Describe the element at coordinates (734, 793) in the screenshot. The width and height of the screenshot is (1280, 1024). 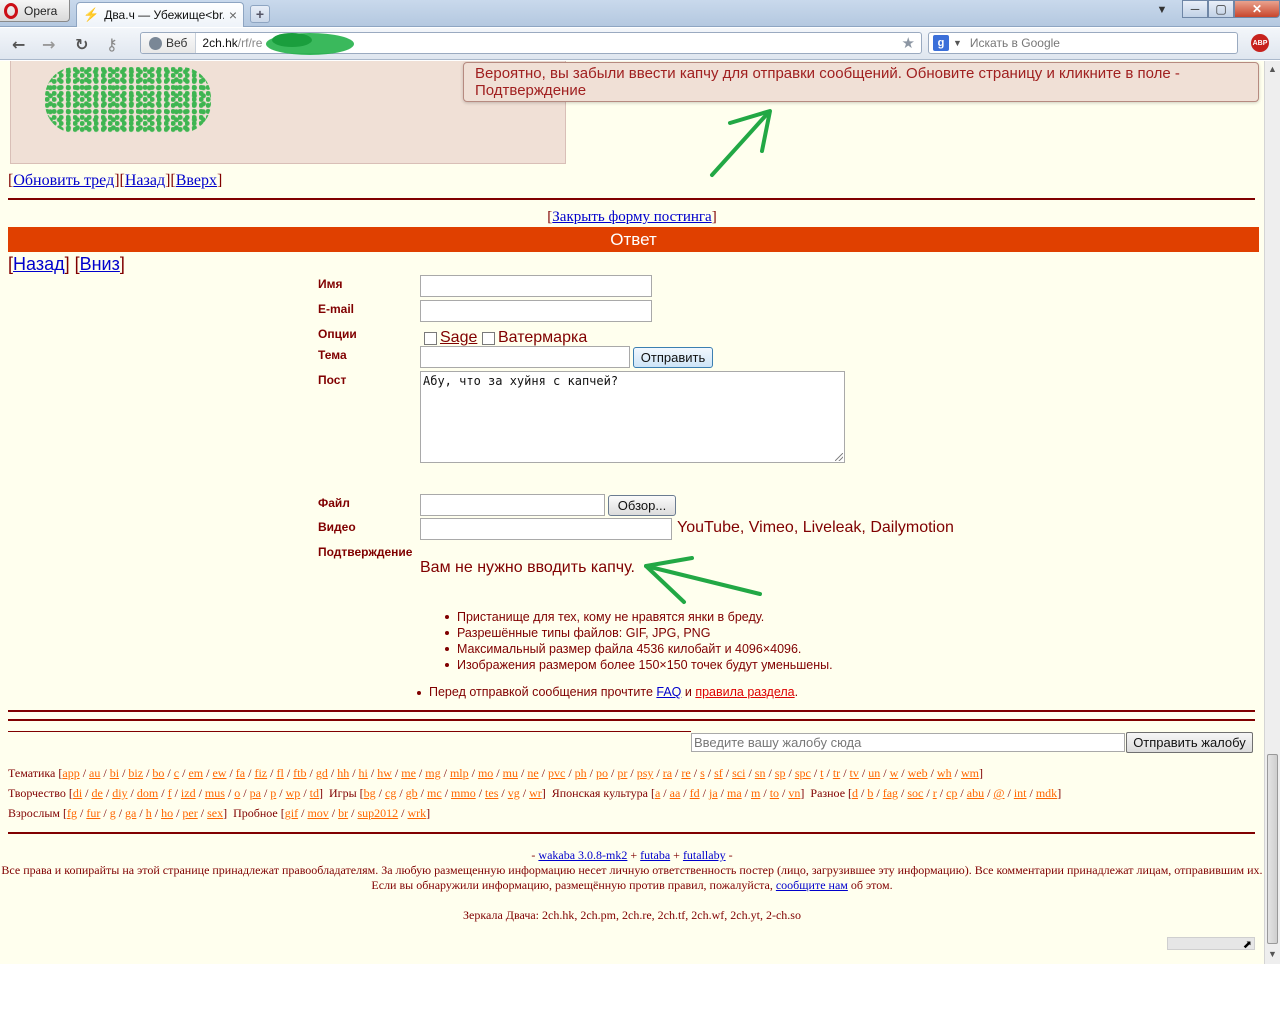
I see `board-link-ma: ma` at that location.